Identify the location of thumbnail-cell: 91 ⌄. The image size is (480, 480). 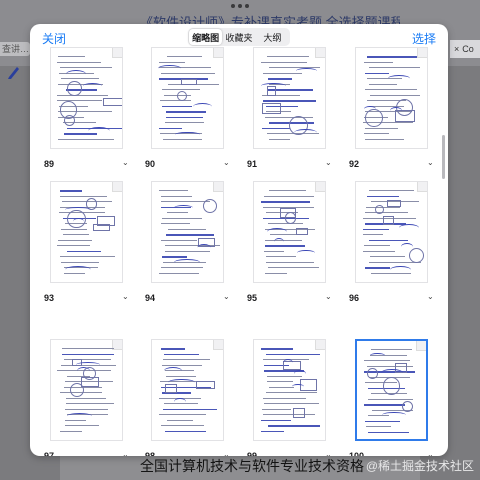
(283, 108).